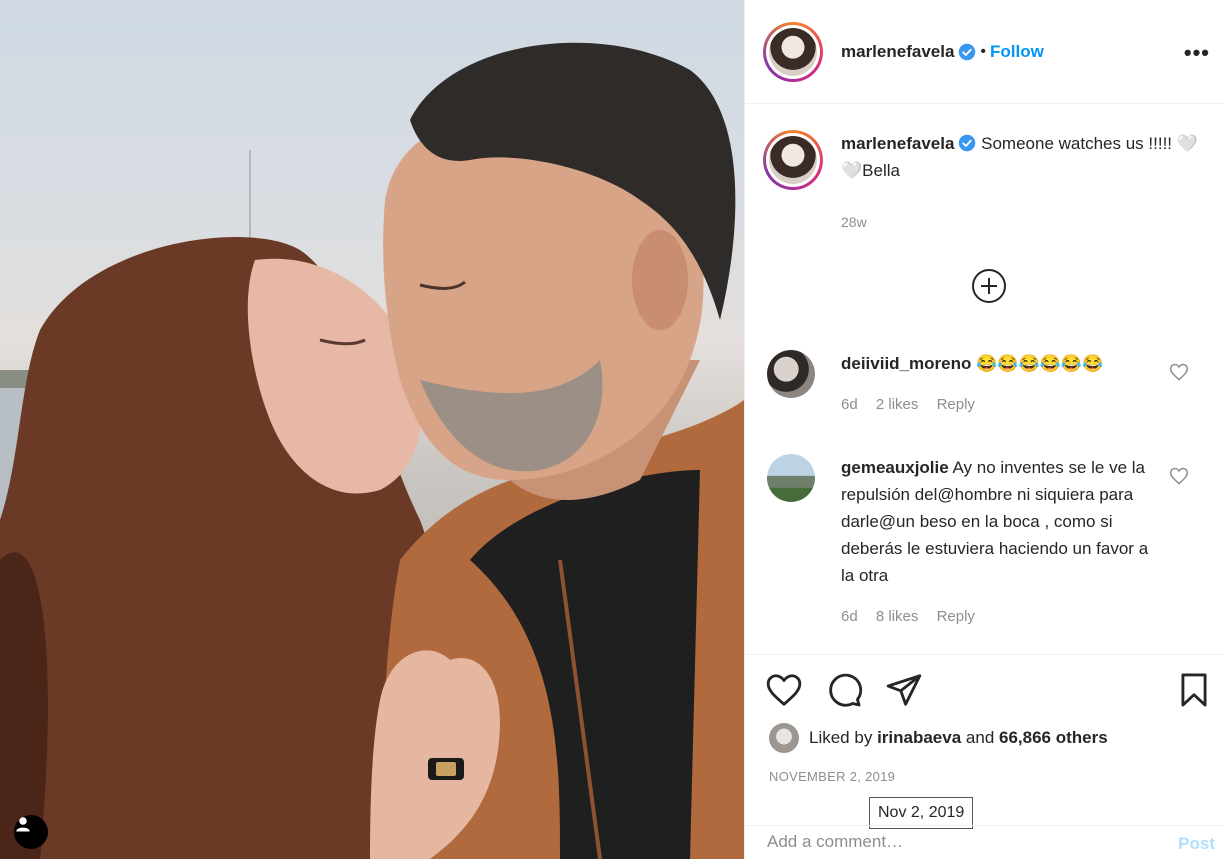 This screenshot has height=859, width=1224. What do you see at coordinates (1001, 404) in the screenshot?
I see `comment-meta: 6d 2 likes Reply` at bounding box center [1001, 404].